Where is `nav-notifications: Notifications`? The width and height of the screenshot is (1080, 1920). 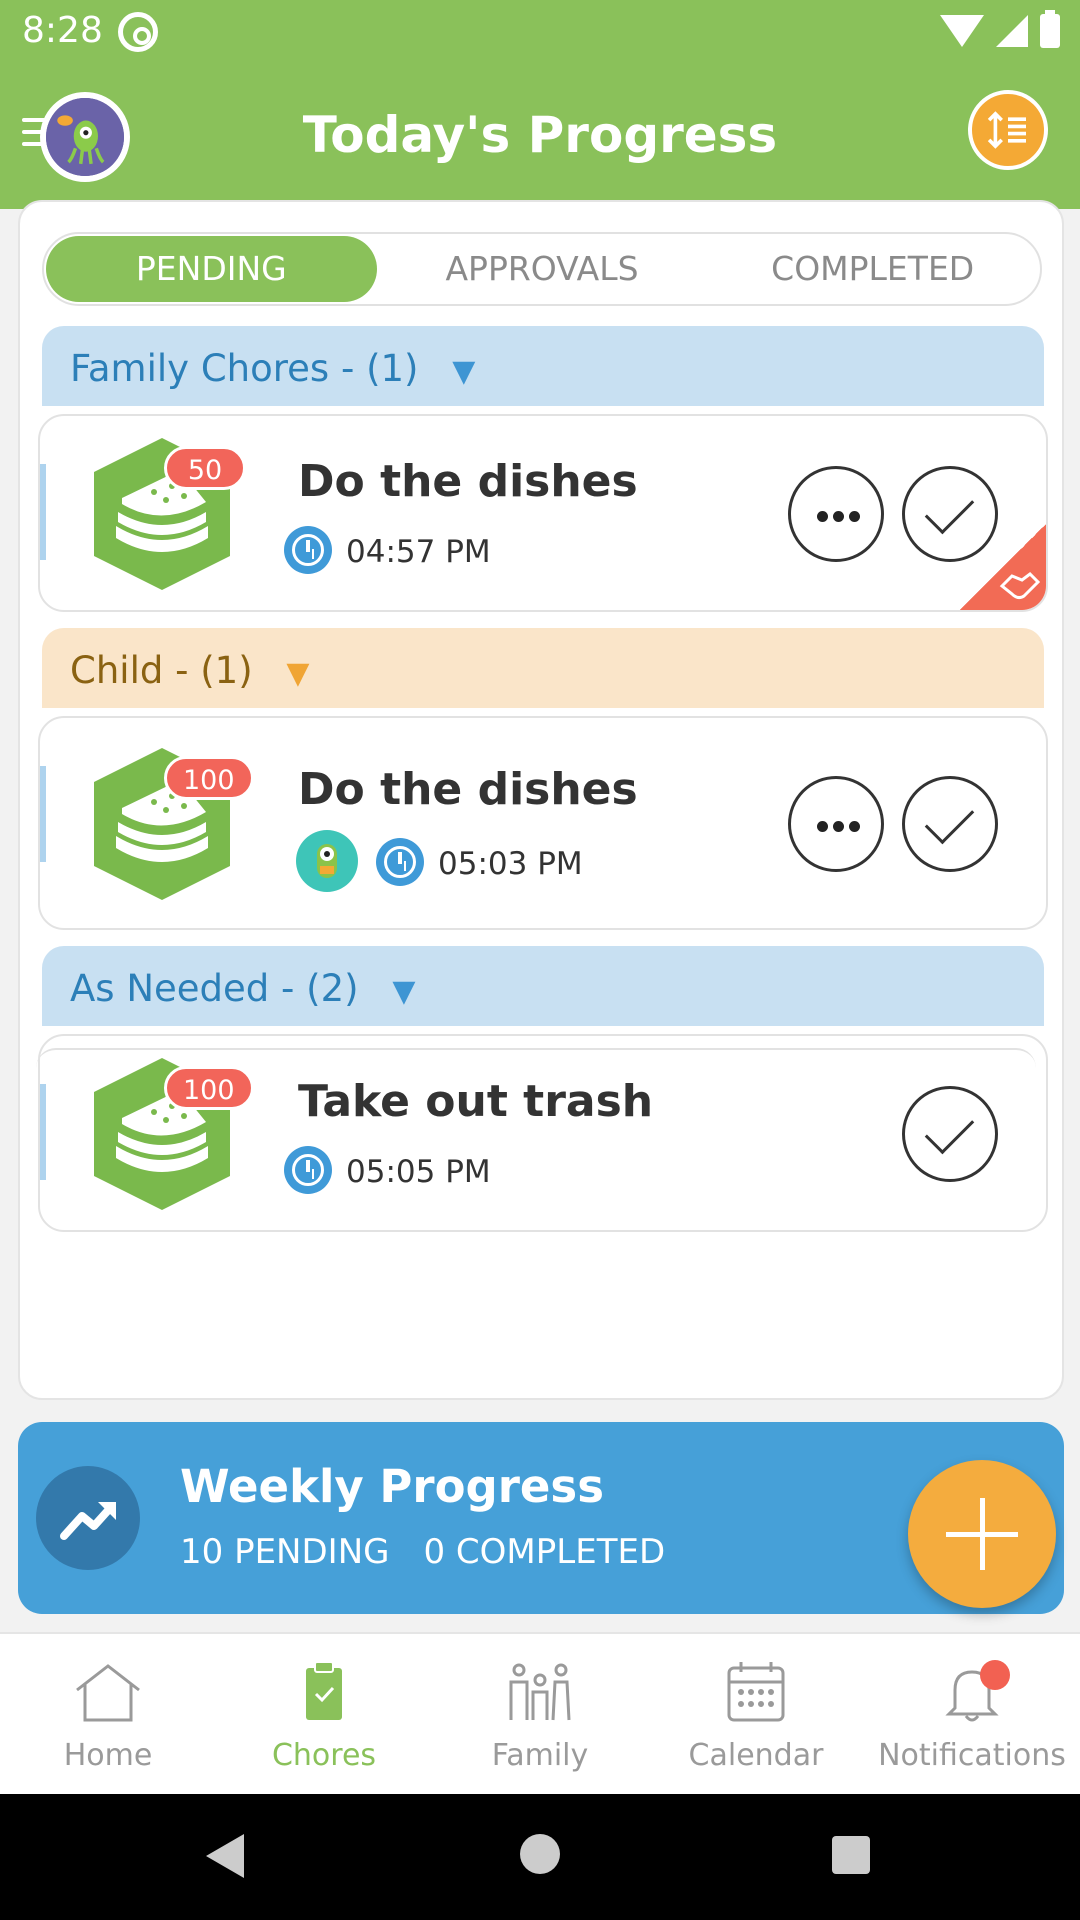 nav-notifications: Notifications is located at coordinates (972, 1714).